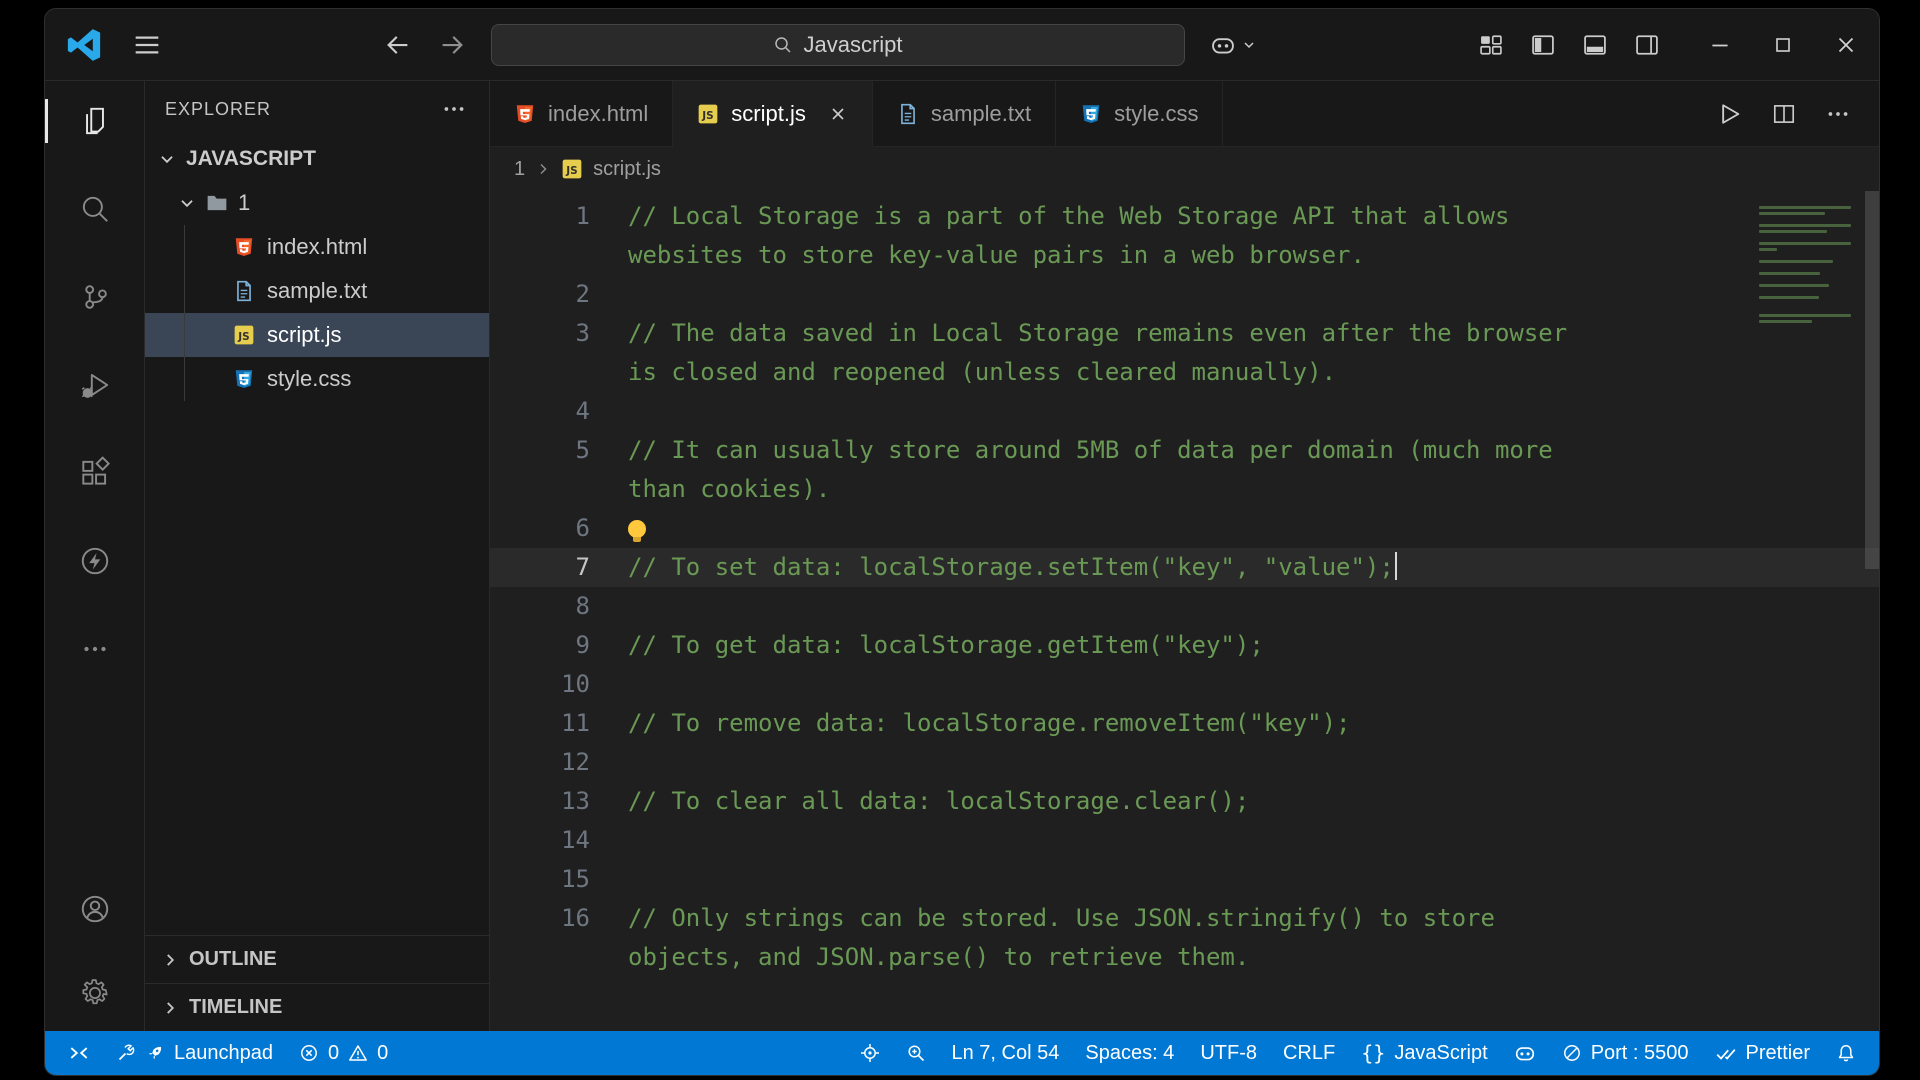  What do you see at coordinates (582, 411) in the screenshot?
I see `line-number: 4` at bounding box center [582, 411].